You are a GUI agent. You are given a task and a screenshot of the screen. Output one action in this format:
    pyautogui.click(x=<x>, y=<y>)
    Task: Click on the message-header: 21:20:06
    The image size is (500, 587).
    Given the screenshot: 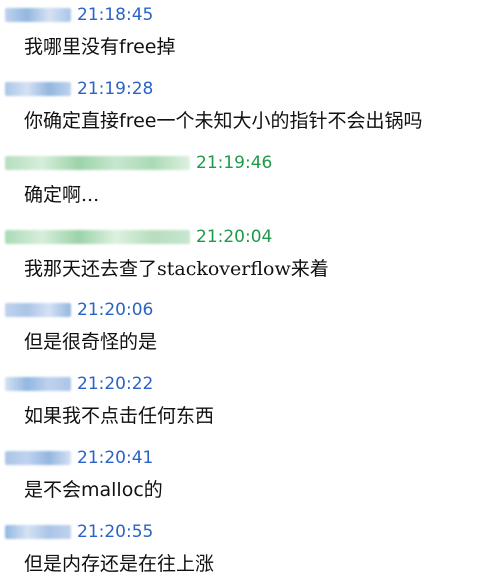 What is the action you would take?
    pyautogui.click(x=79, y=310)
    